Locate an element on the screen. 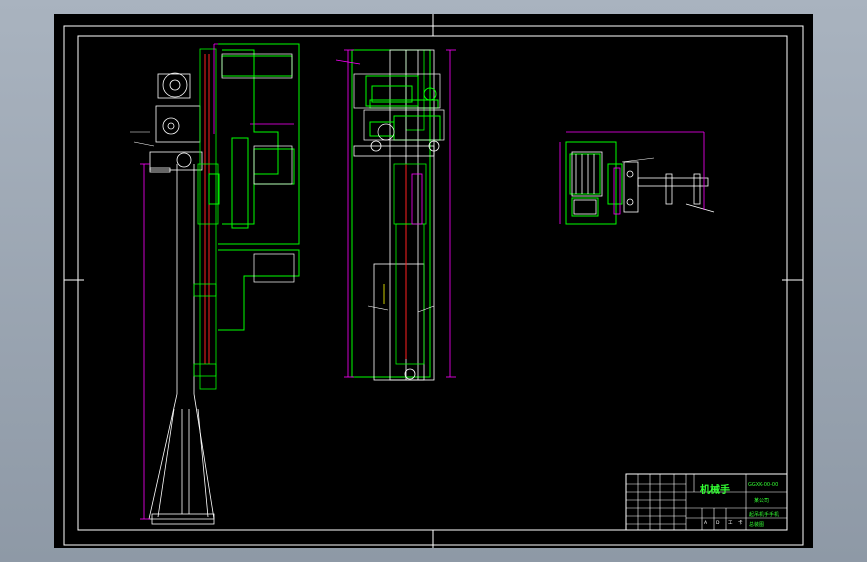 This screenshot has height=562, width=867. scale-cell-4: 卡 is located at coordinates (740, 522).